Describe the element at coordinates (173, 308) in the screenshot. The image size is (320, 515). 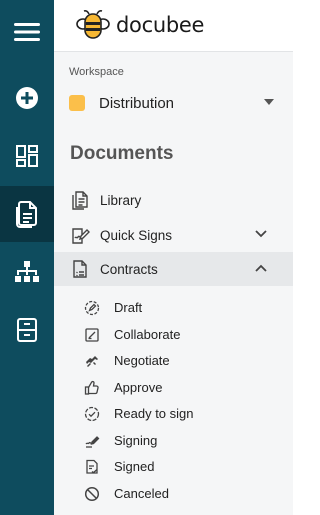
I see `contract-status-draft: Draft` at that location.